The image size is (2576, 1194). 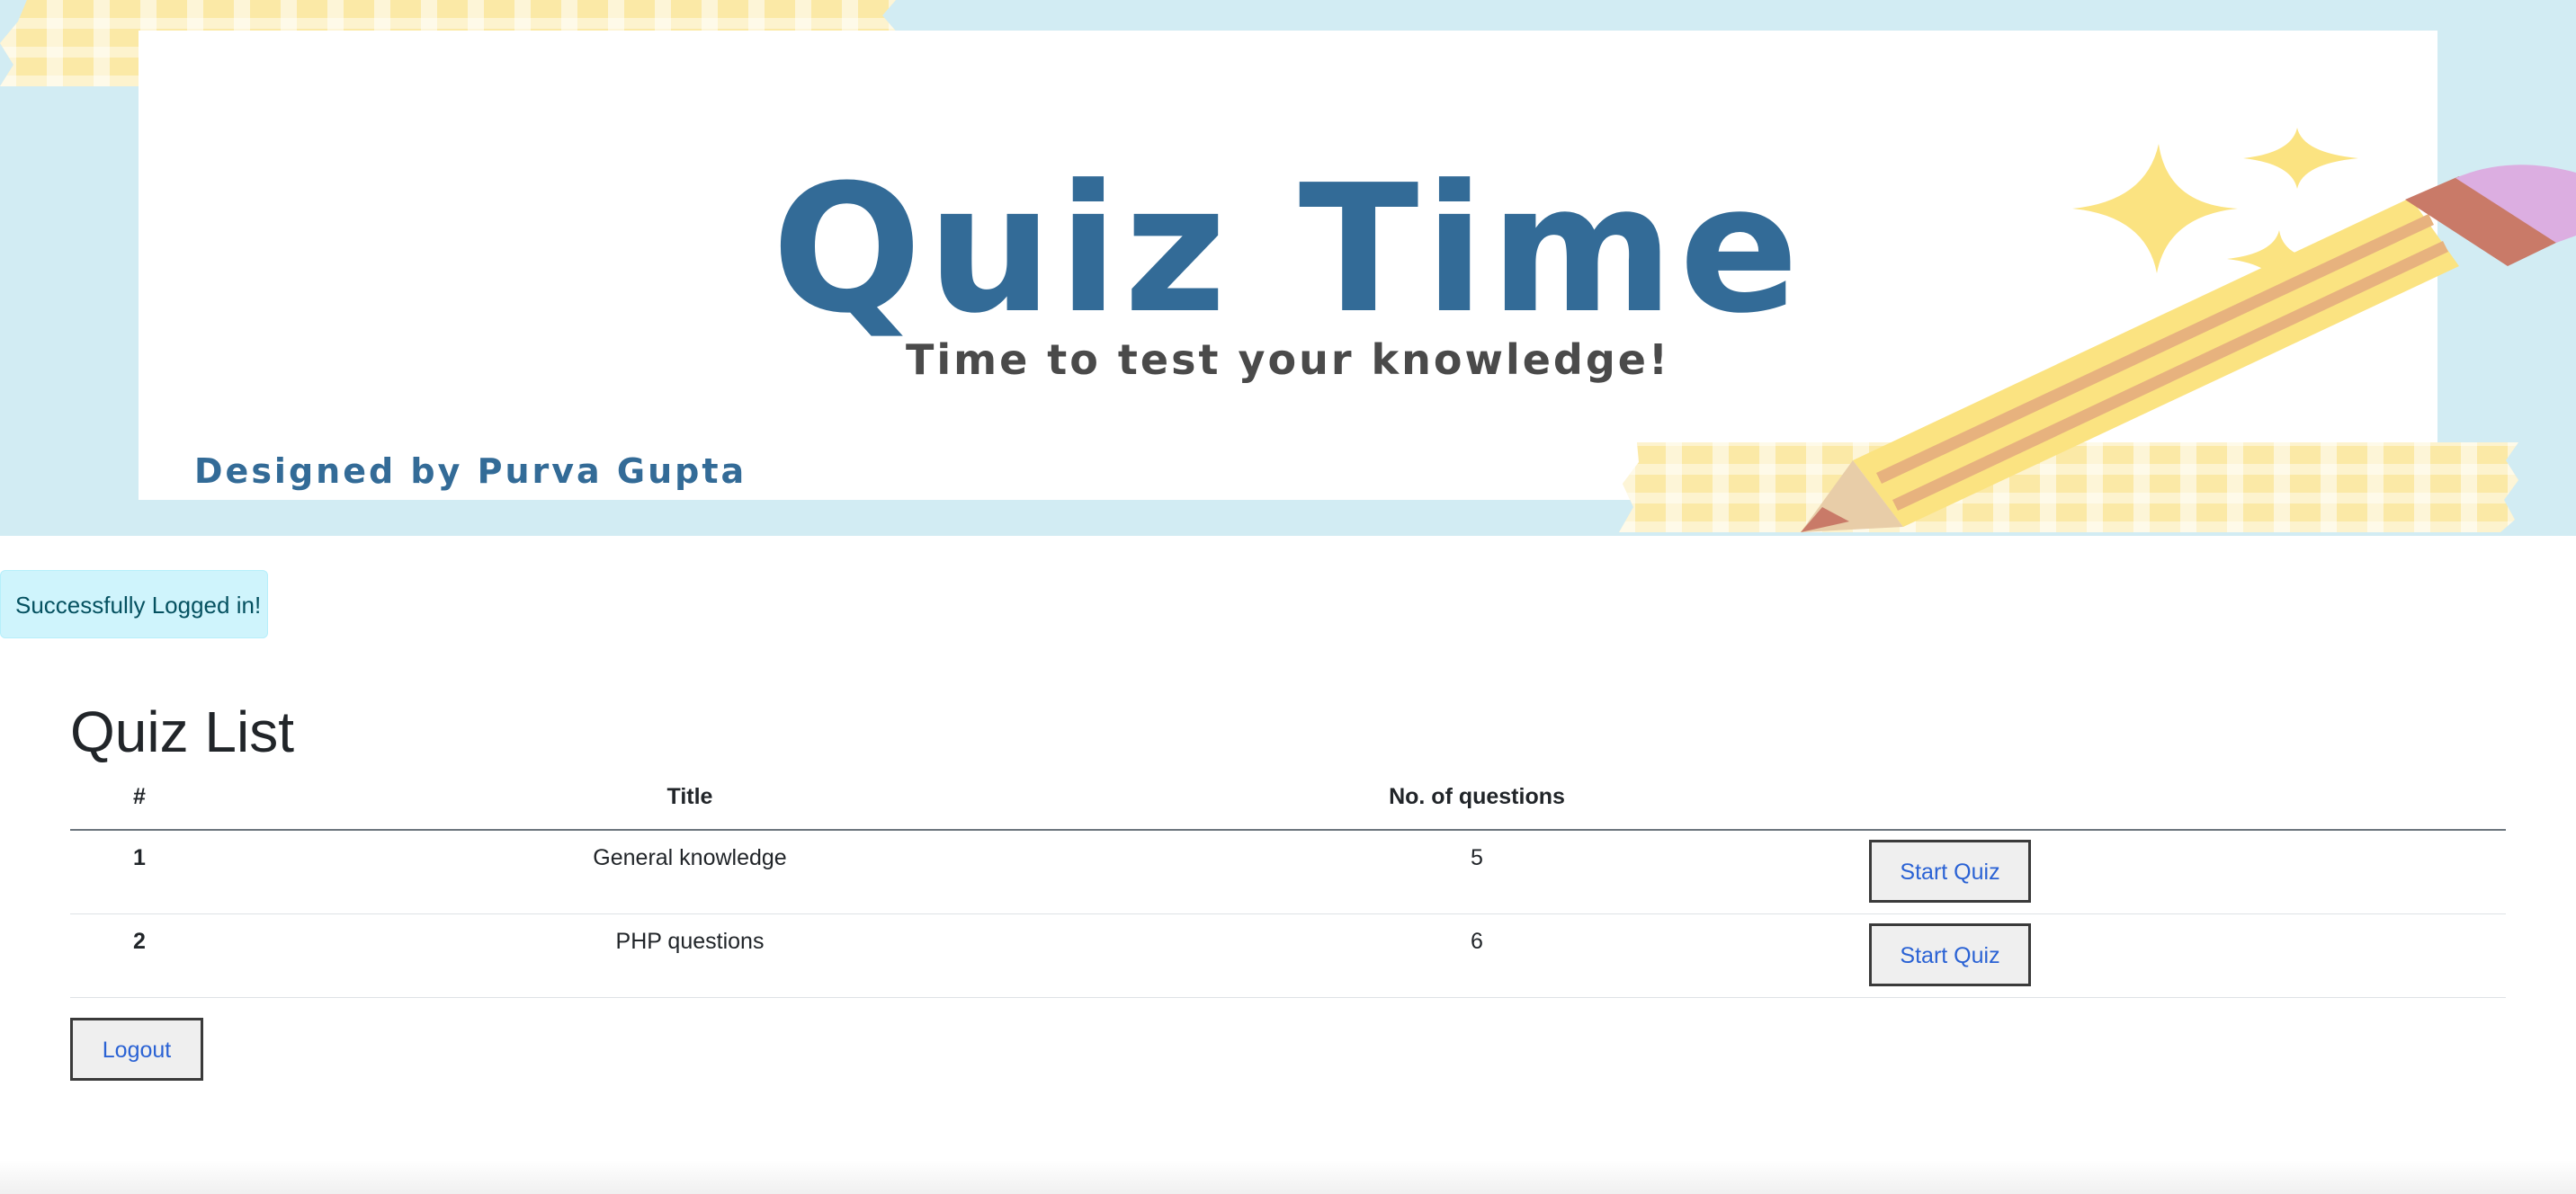 I want to click on quiz-number: 1, so click(x=139, y=857).